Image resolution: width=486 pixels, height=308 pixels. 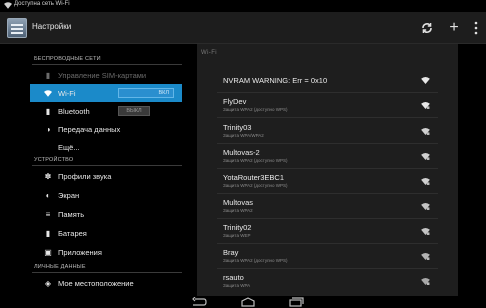 I want to click on location-icon: ◈, so click(x=48, y=283).